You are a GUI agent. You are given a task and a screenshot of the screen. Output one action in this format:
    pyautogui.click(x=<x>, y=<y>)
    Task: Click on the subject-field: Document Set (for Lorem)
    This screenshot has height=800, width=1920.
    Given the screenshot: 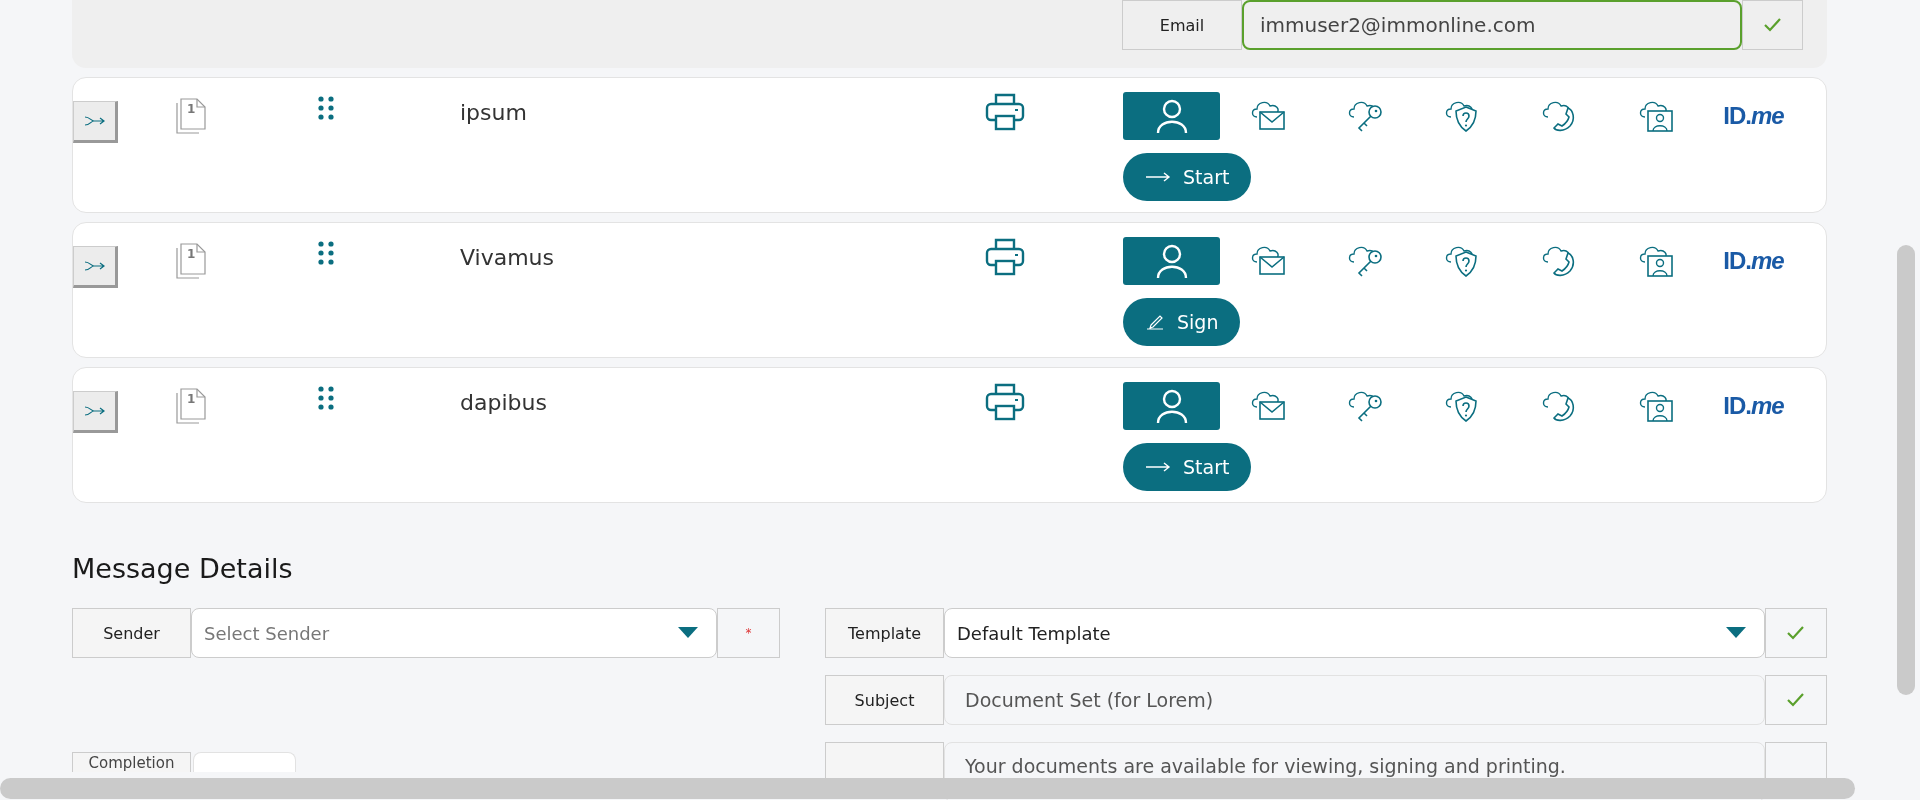 What is the action you would take?
    pyautogui.click(x=1354, y=700)
    